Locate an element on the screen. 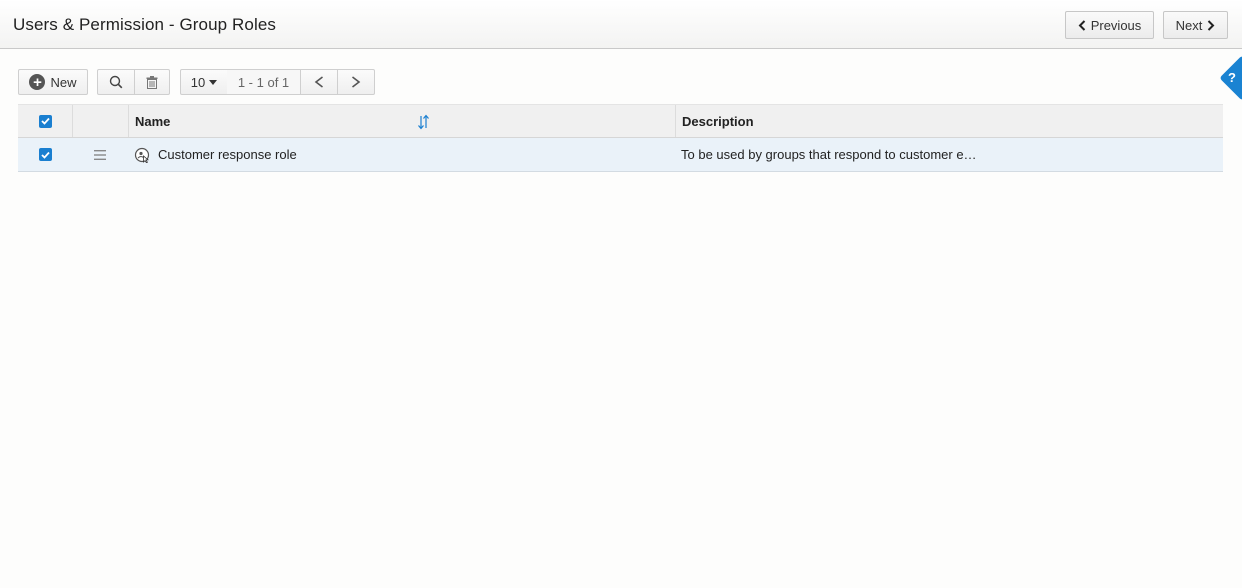 This screenshot has height=588, width=1242. search-icon is located at coordinates (116, 82).